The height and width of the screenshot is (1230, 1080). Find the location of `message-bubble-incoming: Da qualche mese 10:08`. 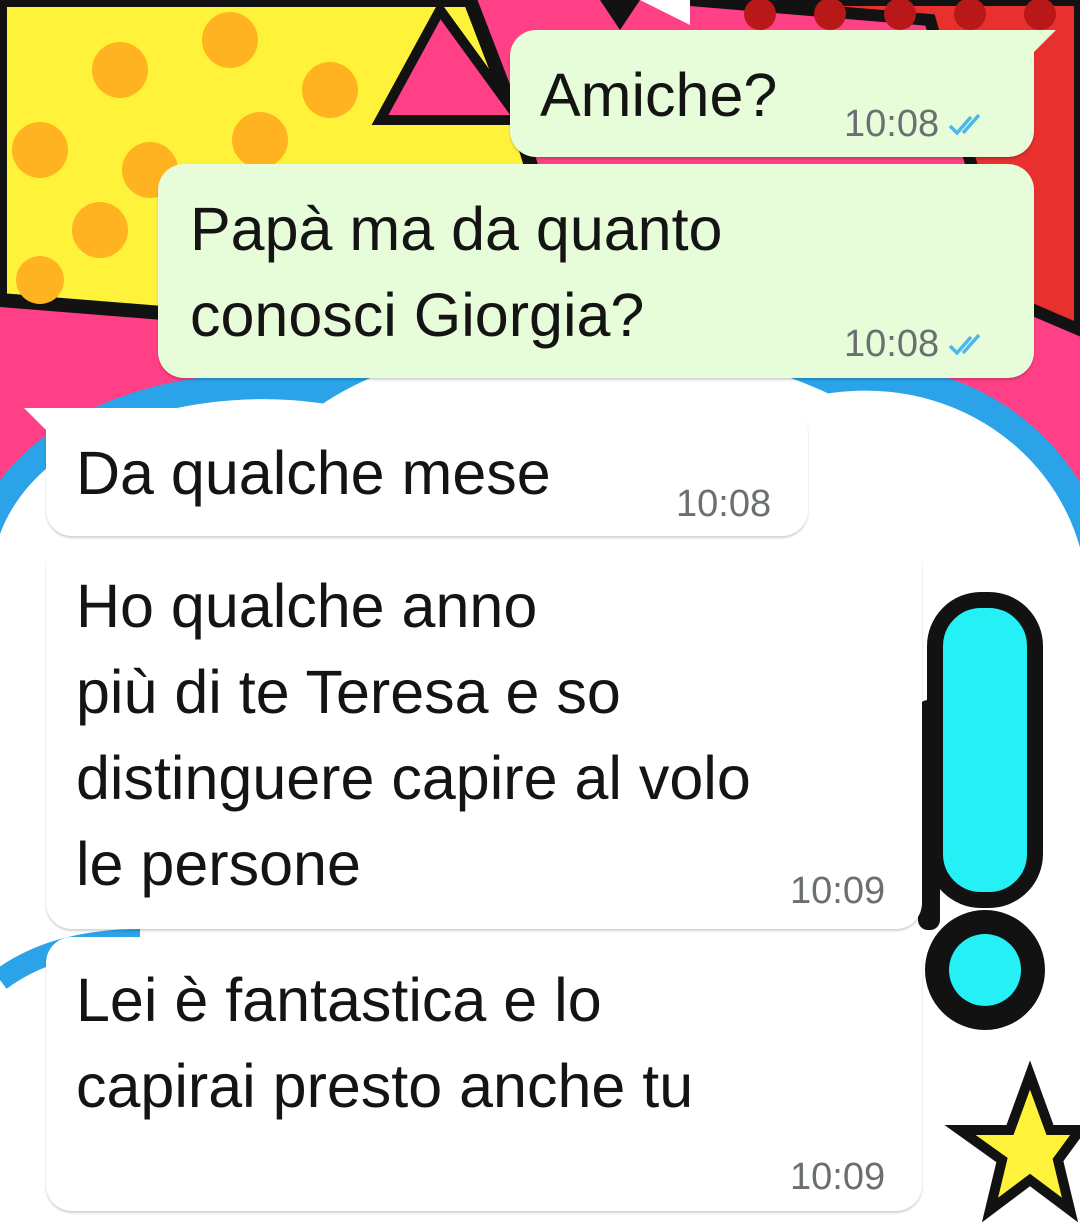

message-bubble-incoming: Da qualche mese 10:08 is located at coordinates (427, 472).